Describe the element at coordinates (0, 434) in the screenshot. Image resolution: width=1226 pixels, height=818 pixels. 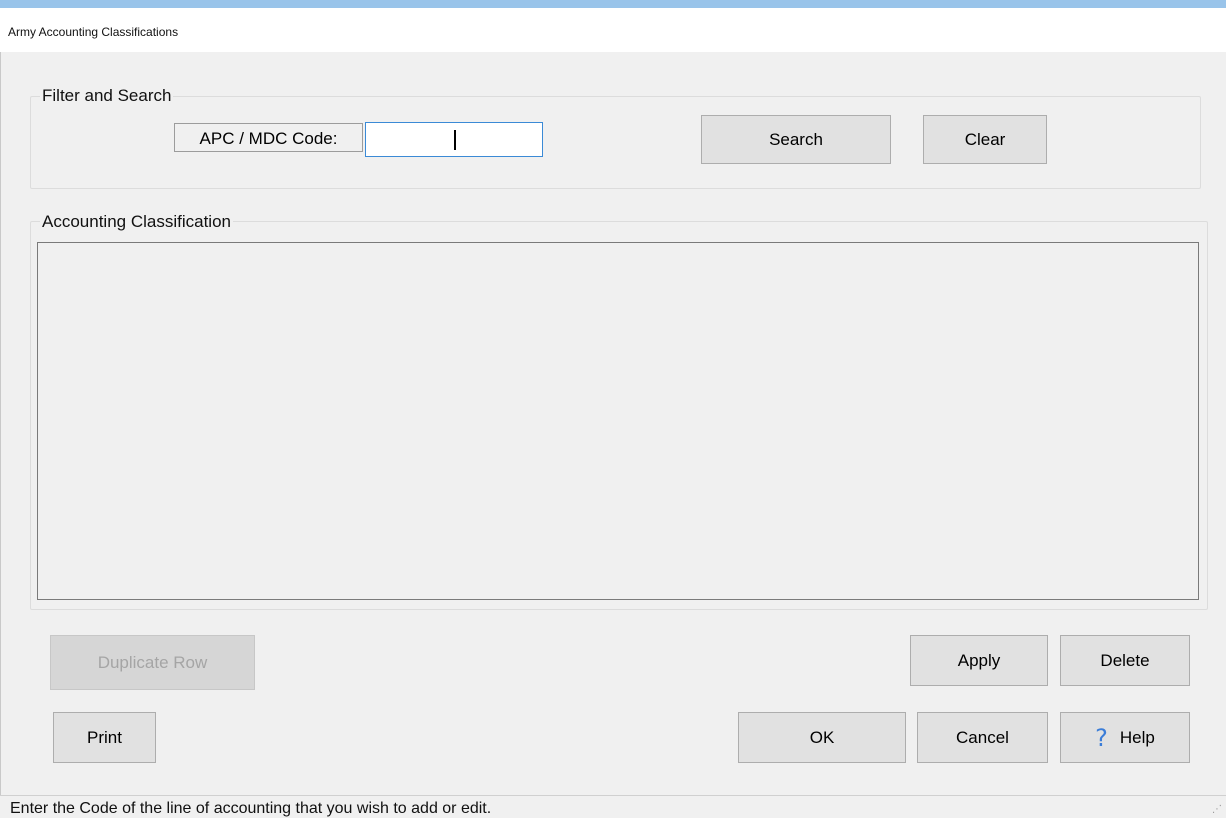
I see `window-left-border` at that location.